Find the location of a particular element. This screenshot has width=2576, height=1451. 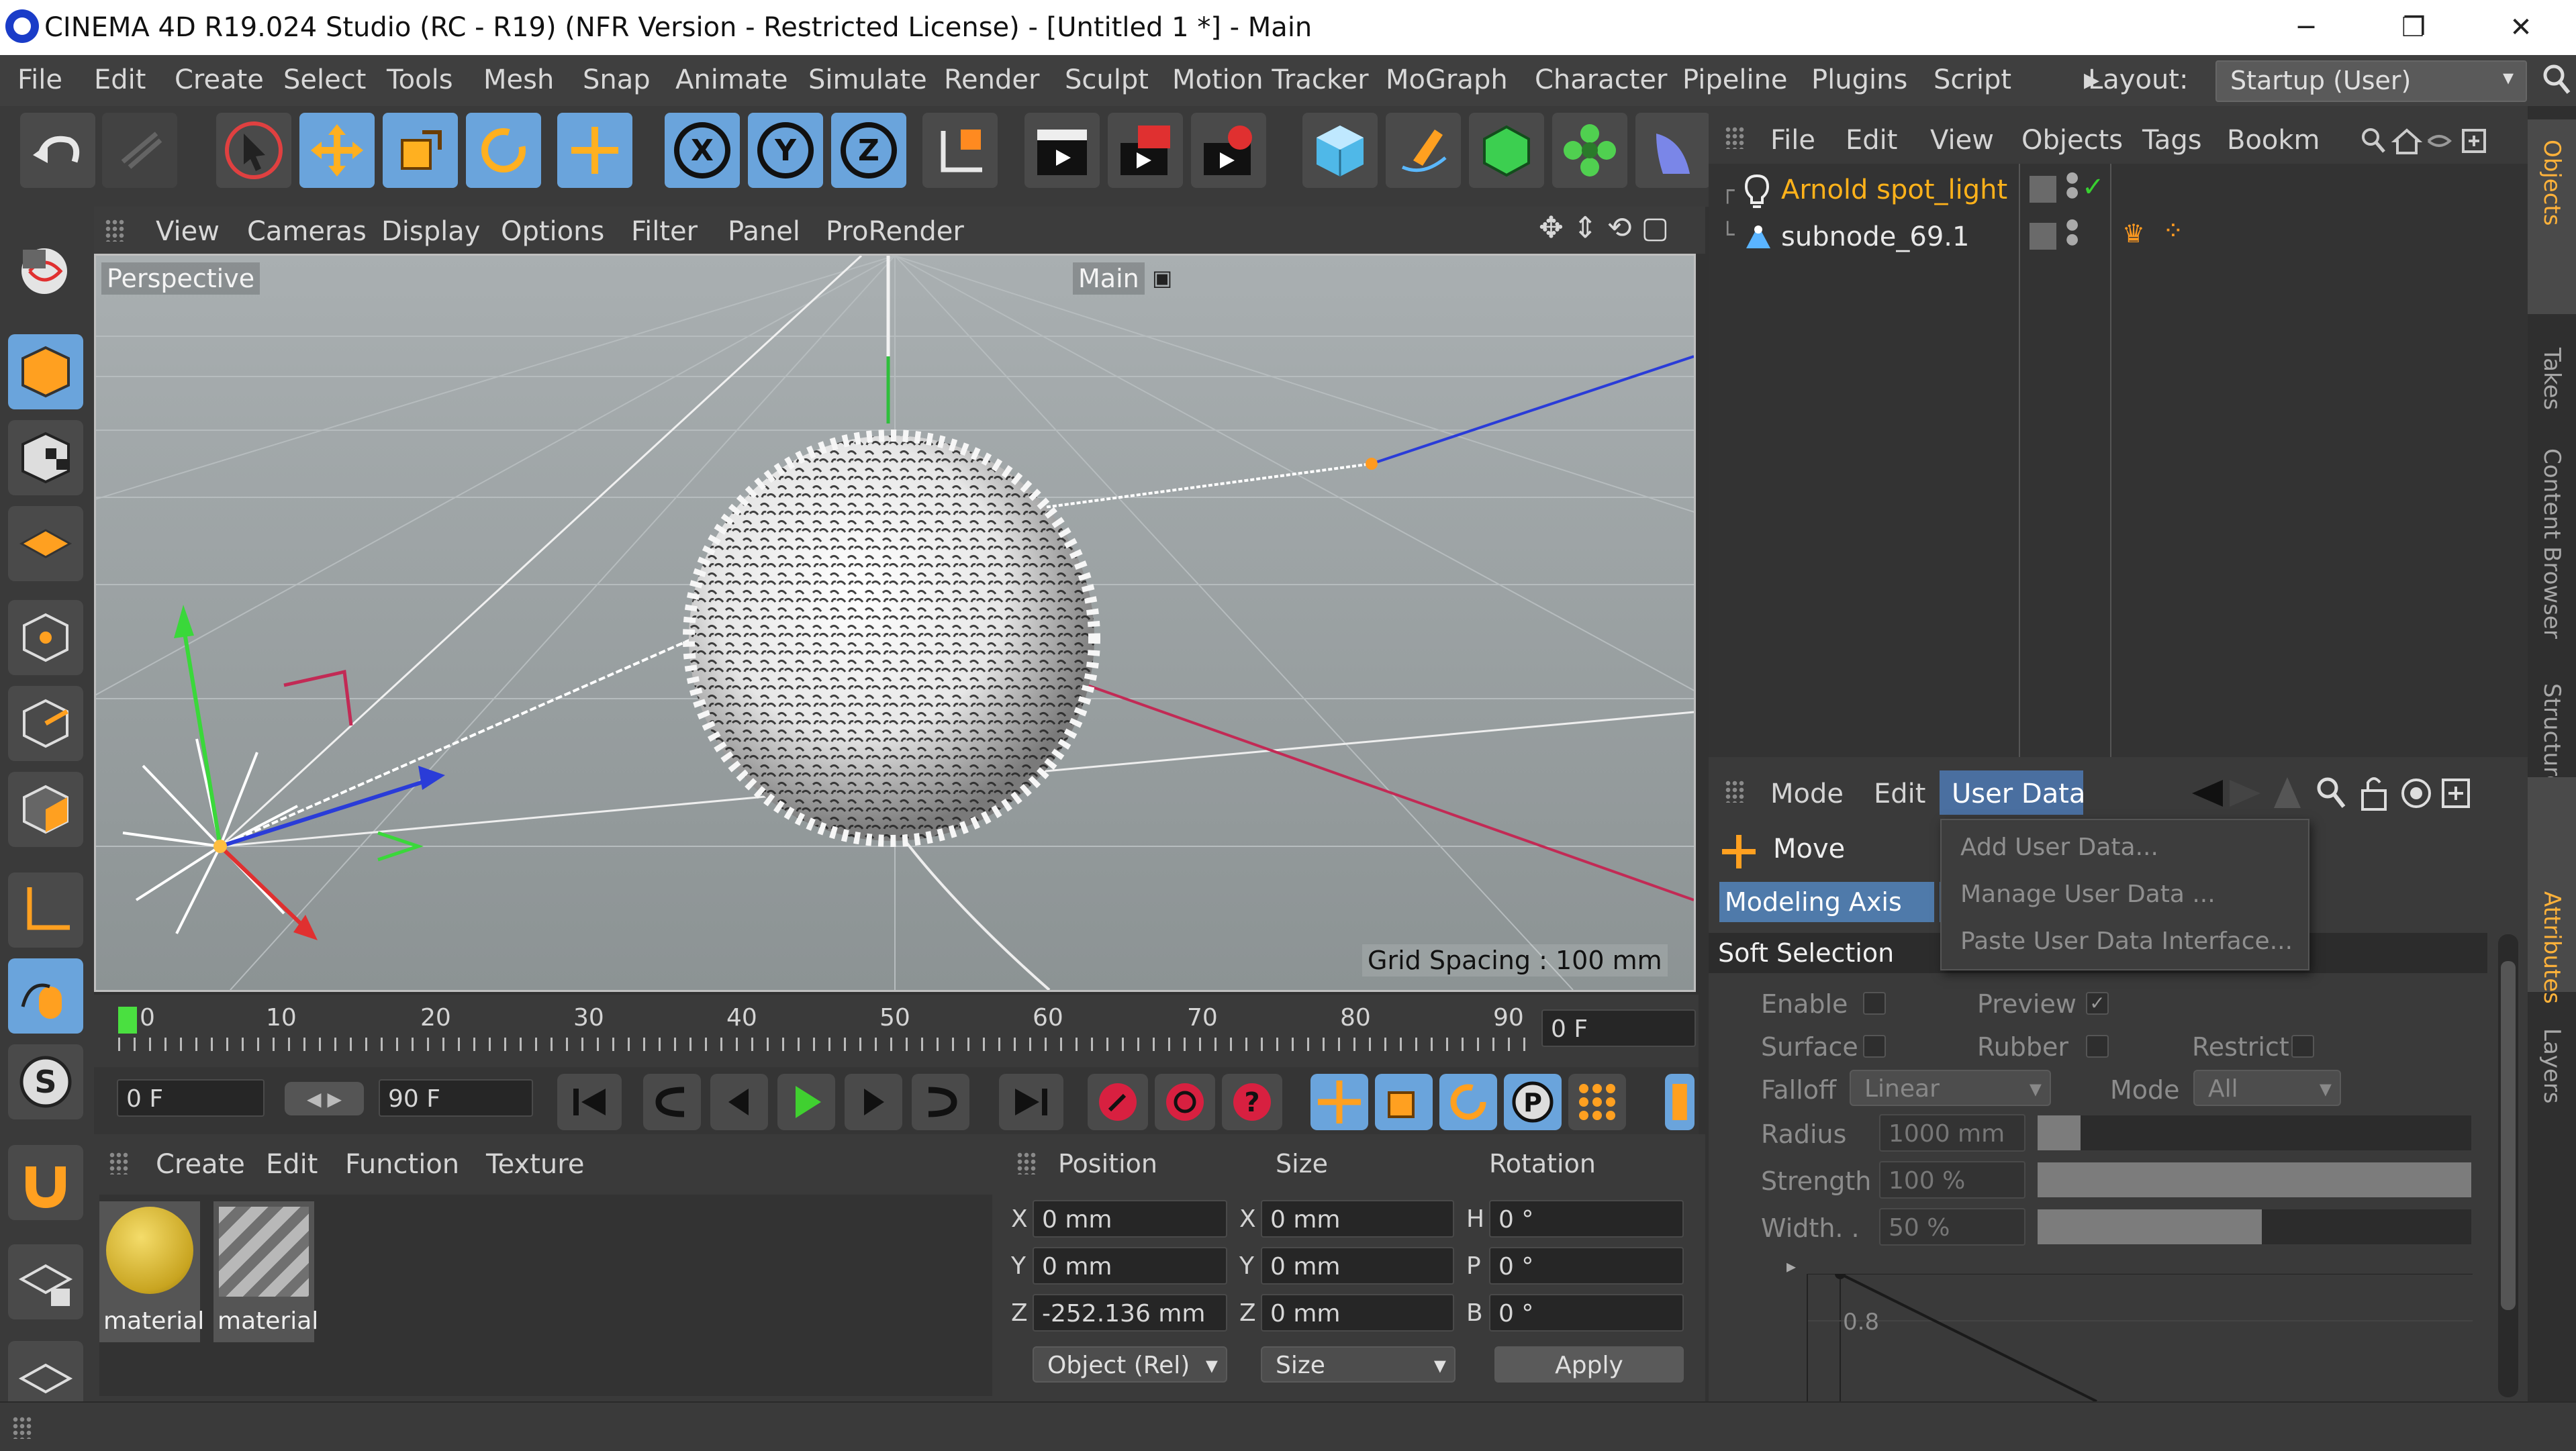

object-menu-bookmarks: Bookm is located at coordinates (2273, 140).